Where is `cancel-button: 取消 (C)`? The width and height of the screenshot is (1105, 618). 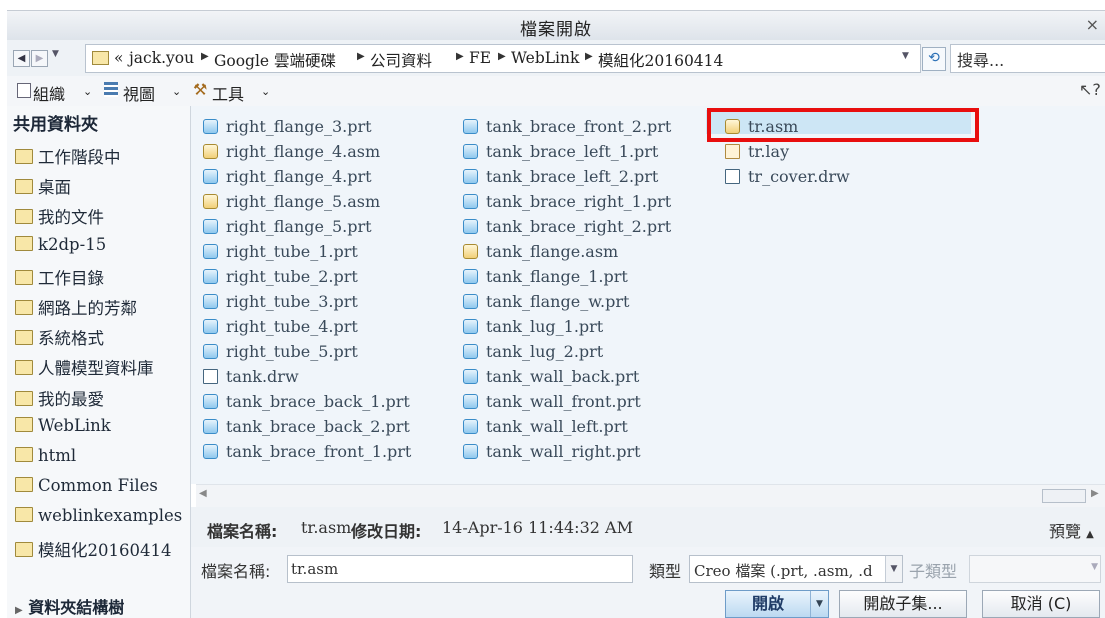
cancel-button: 取消 (C) is located at coordinates (1041, 604).